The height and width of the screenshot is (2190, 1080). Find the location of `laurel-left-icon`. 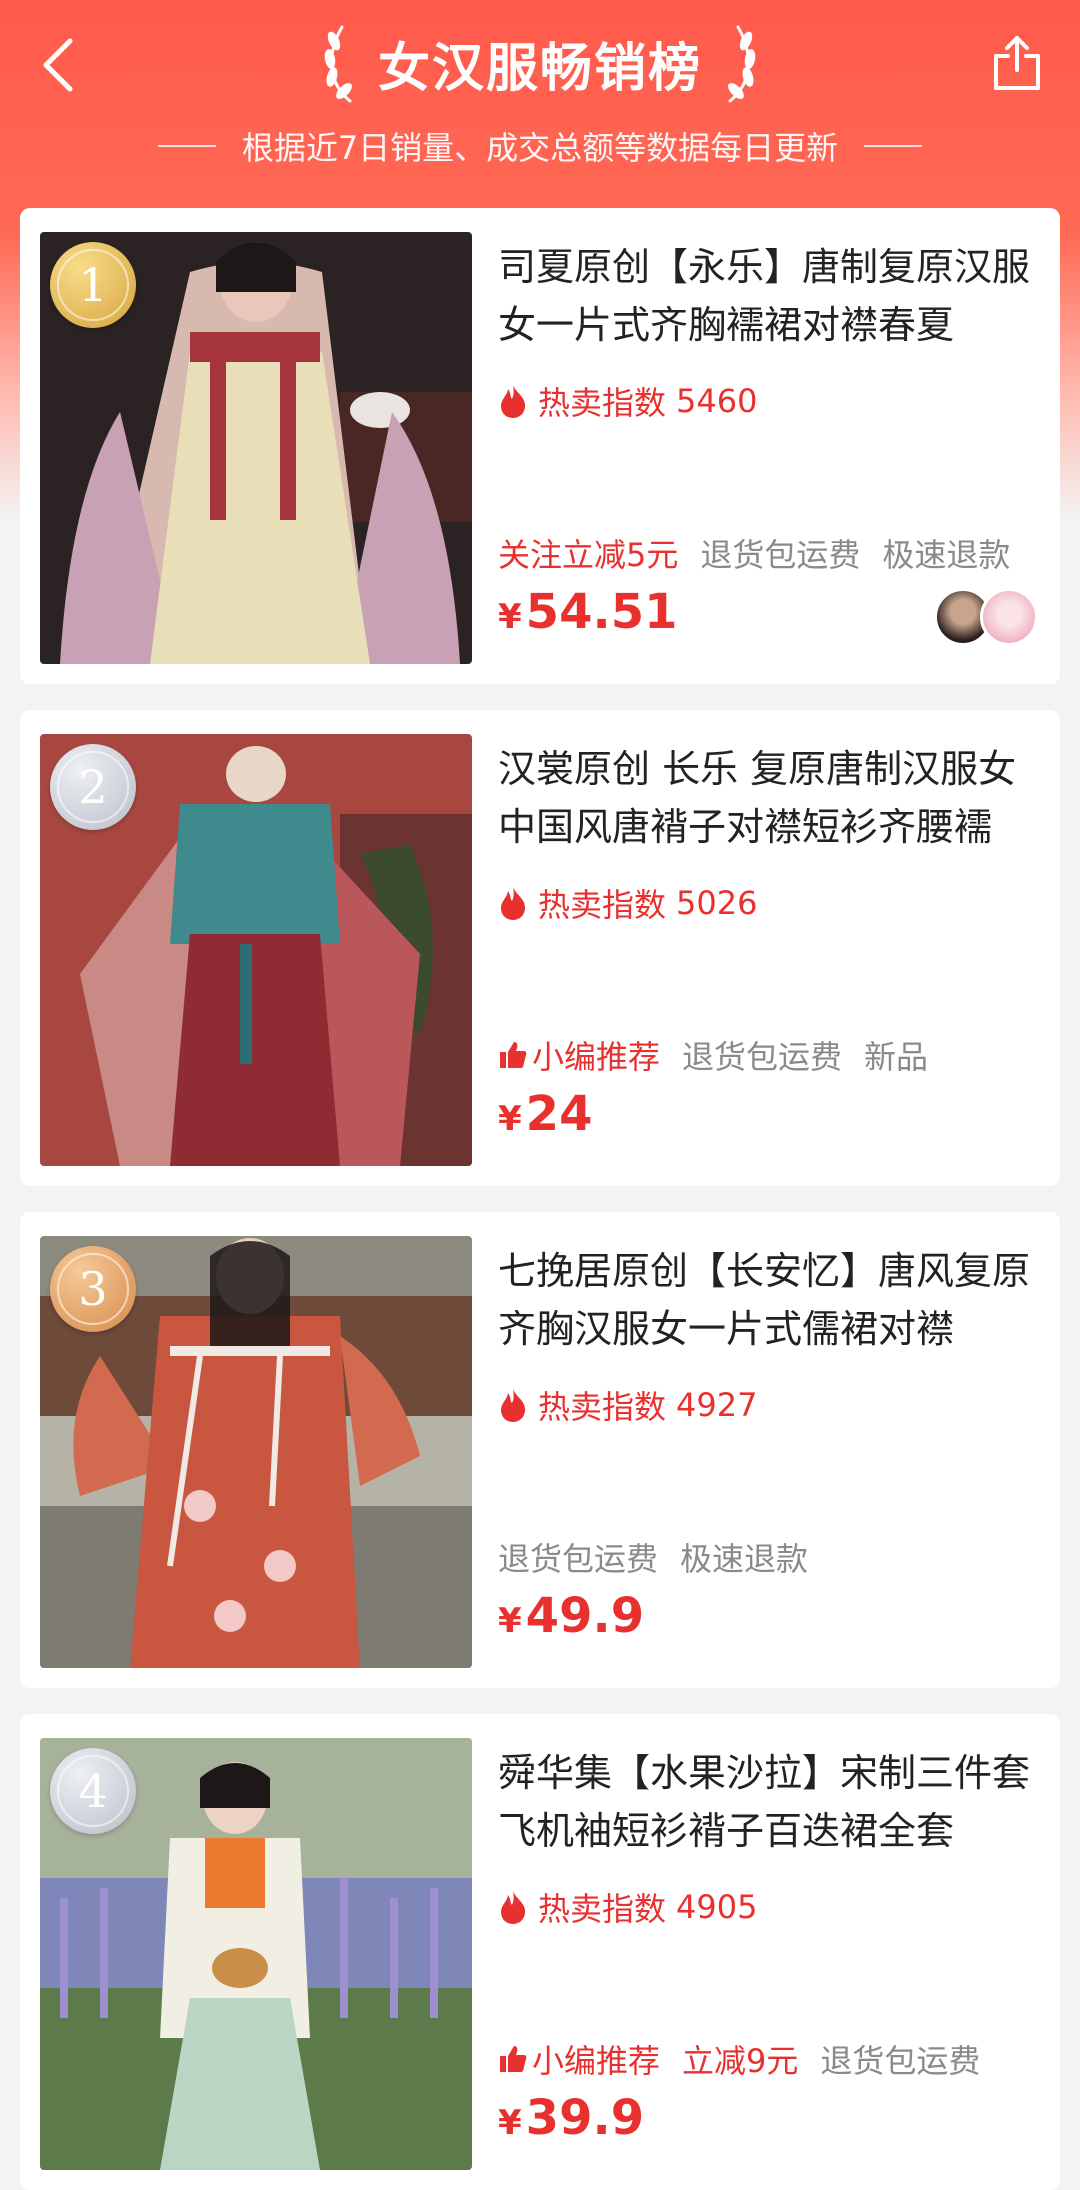

laurel-left-icon is located at coordinates (338, 64).